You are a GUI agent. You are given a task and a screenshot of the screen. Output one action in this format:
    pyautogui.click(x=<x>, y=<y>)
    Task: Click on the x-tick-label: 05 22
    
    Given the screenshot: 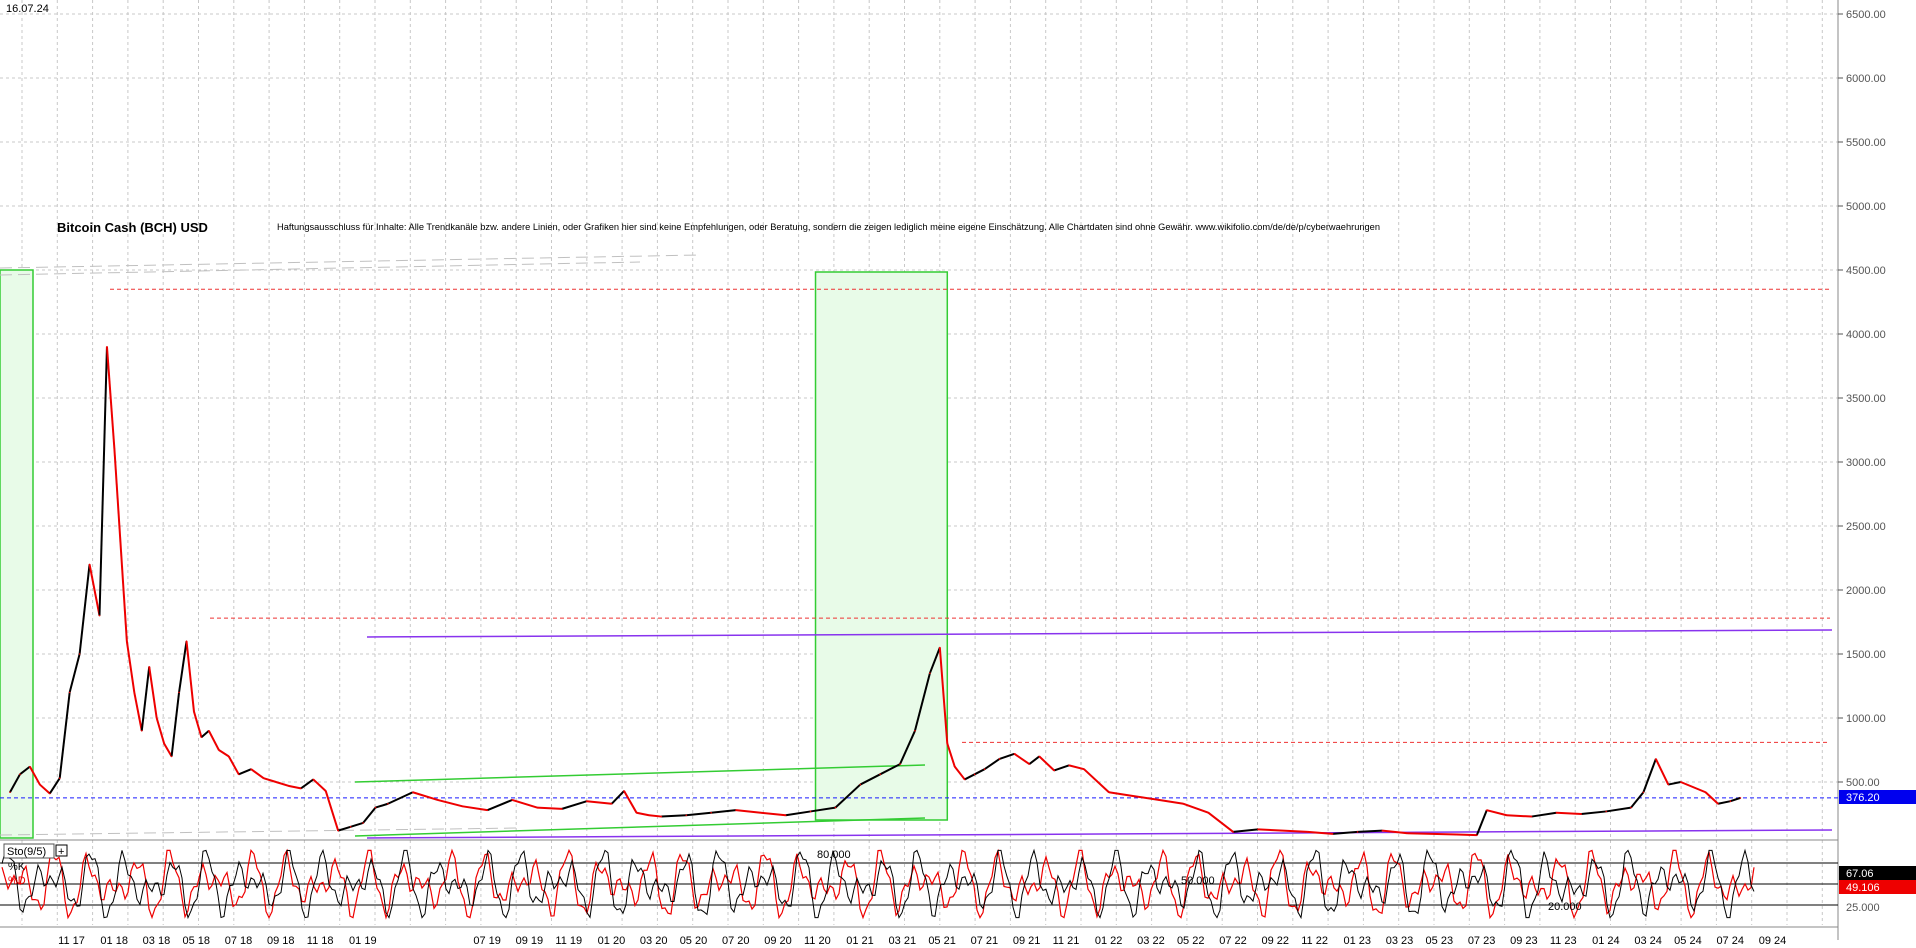 What is the action you would take?
    pyautogui.click(x=1191, y=941)
    